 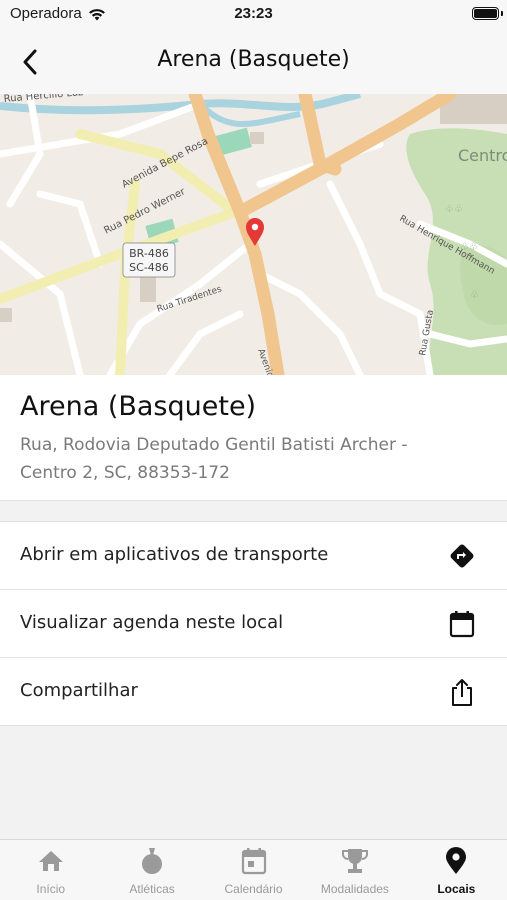 What do you see at coordinates (354, 889) in the screenshot?
I see `tab-label: Modalidades` at bounding box center [354, 889].